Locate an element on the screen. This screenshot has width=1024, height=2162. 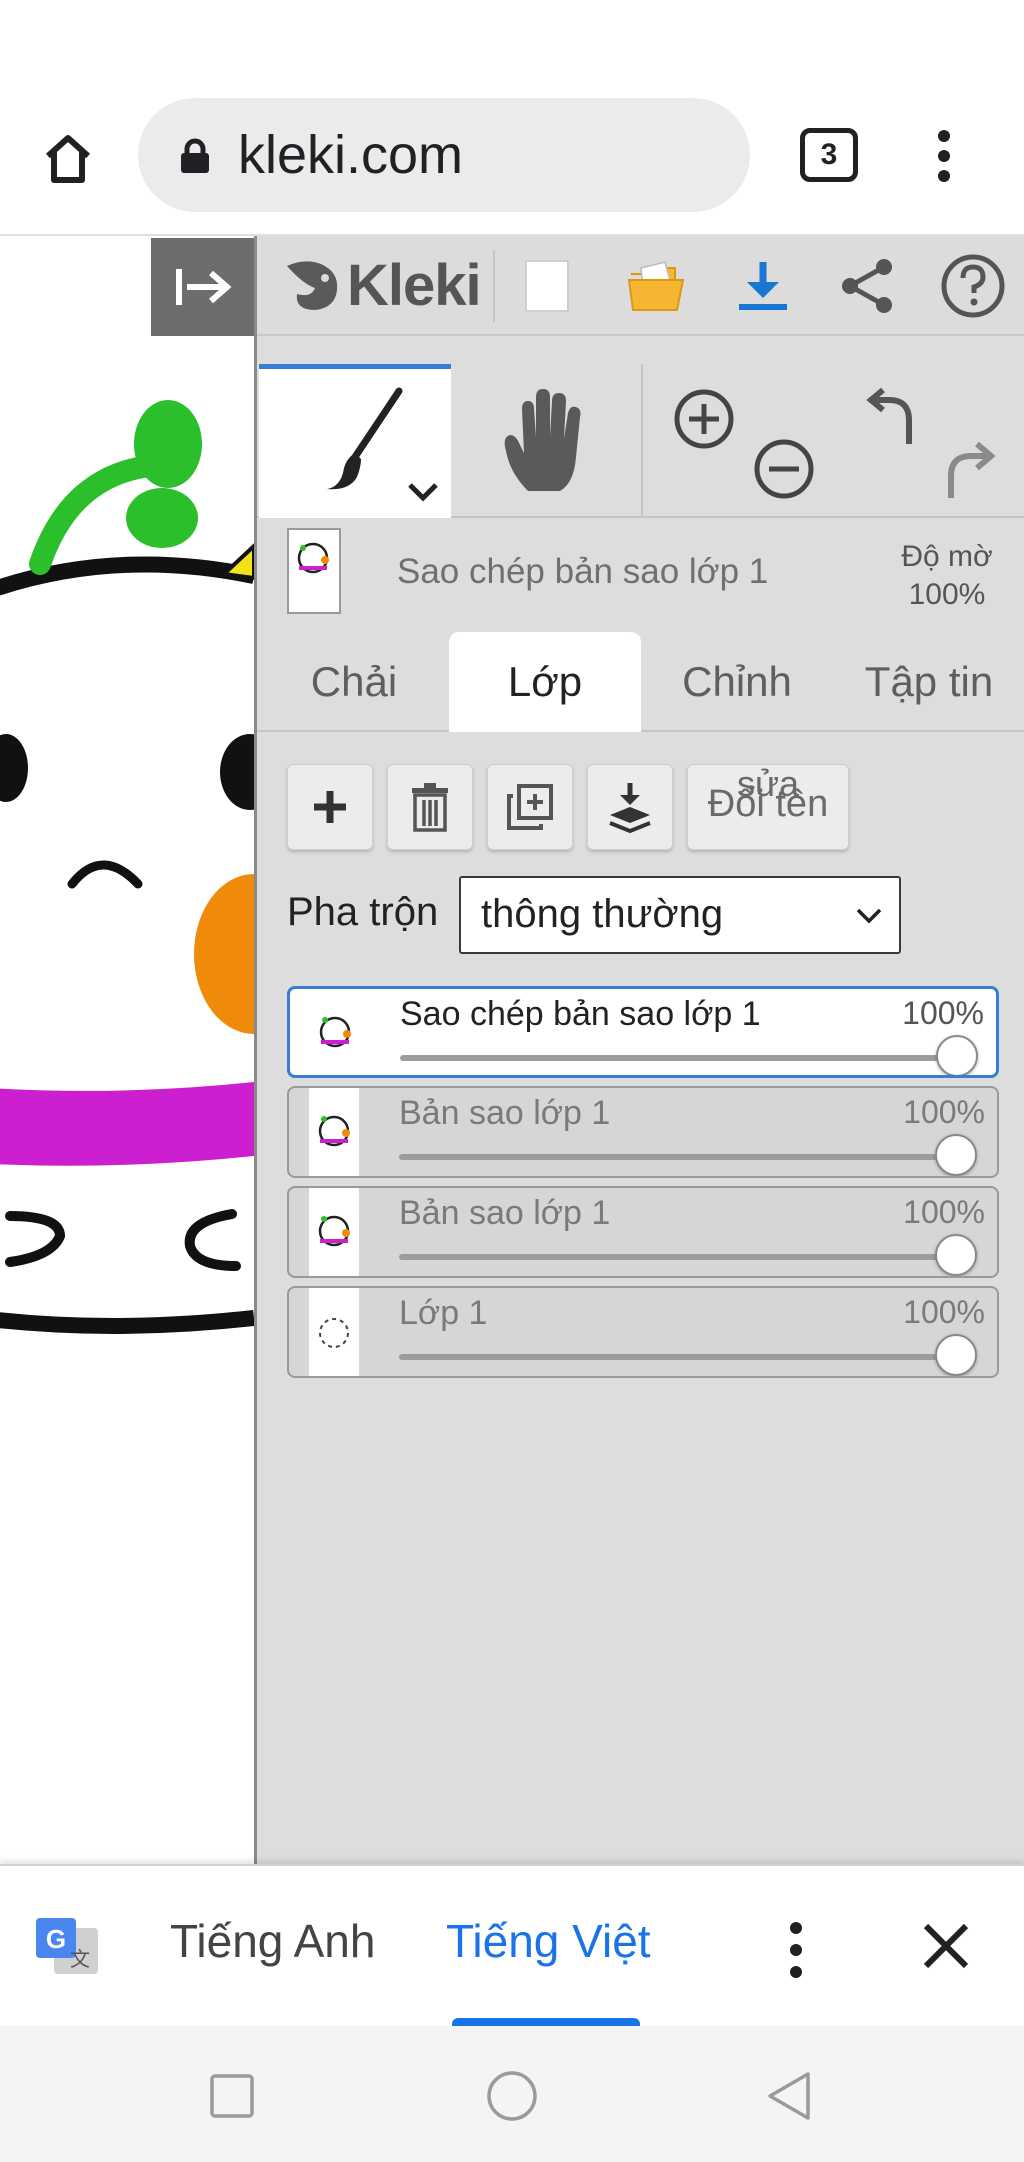
blend-mode-label: Pha trộn is located at coordinates (363, 912).